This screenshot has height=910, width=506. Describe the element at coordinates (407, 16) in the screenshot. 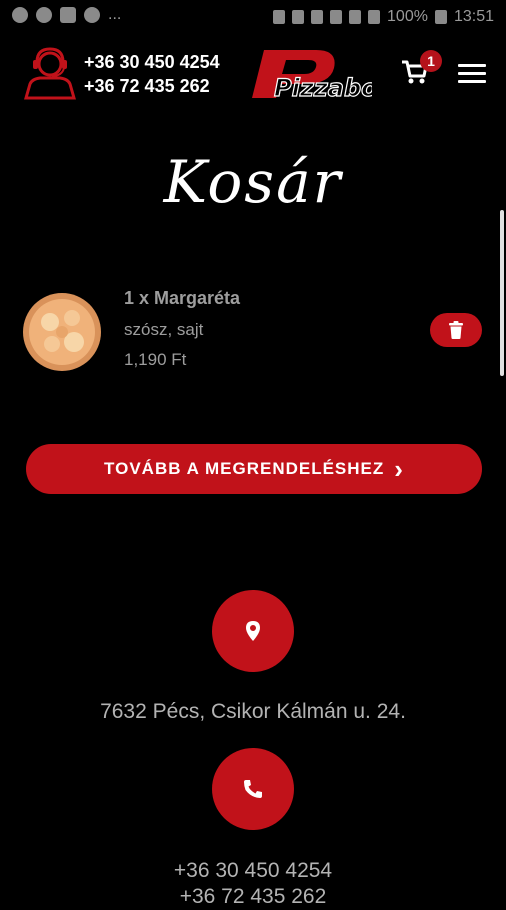

I see `battery-level: 100%` at that location.